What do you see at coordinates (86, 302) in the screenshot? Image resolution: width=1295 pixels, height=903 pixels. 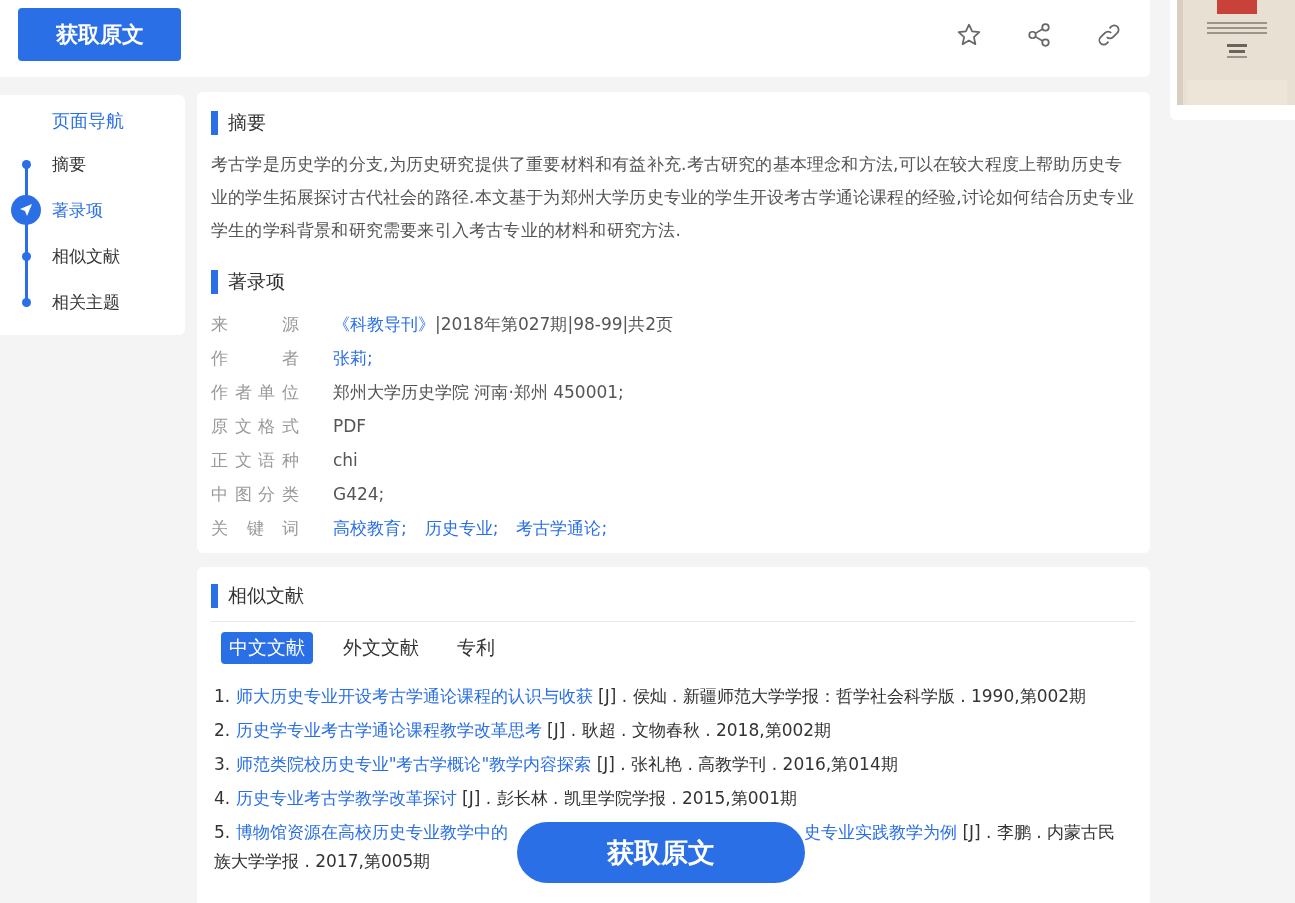 I see `nav-item: 相关主题` at bounding box center [86, 302].